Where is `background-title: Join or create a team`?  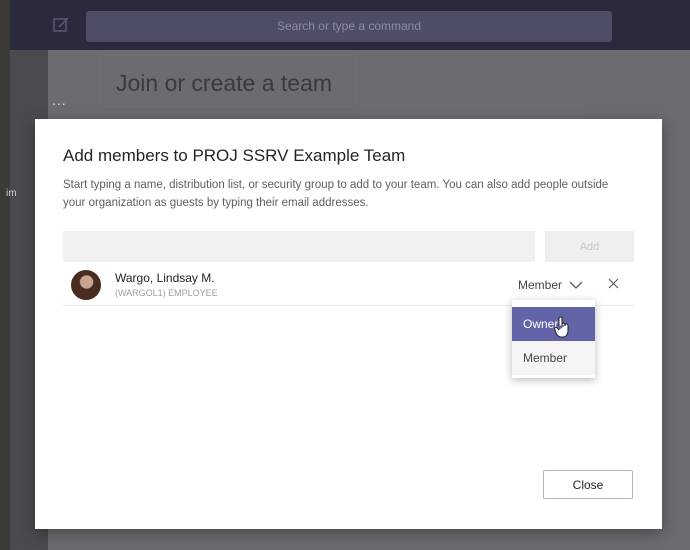
background-title: Join or create a team is located at coordinates (224, 83).